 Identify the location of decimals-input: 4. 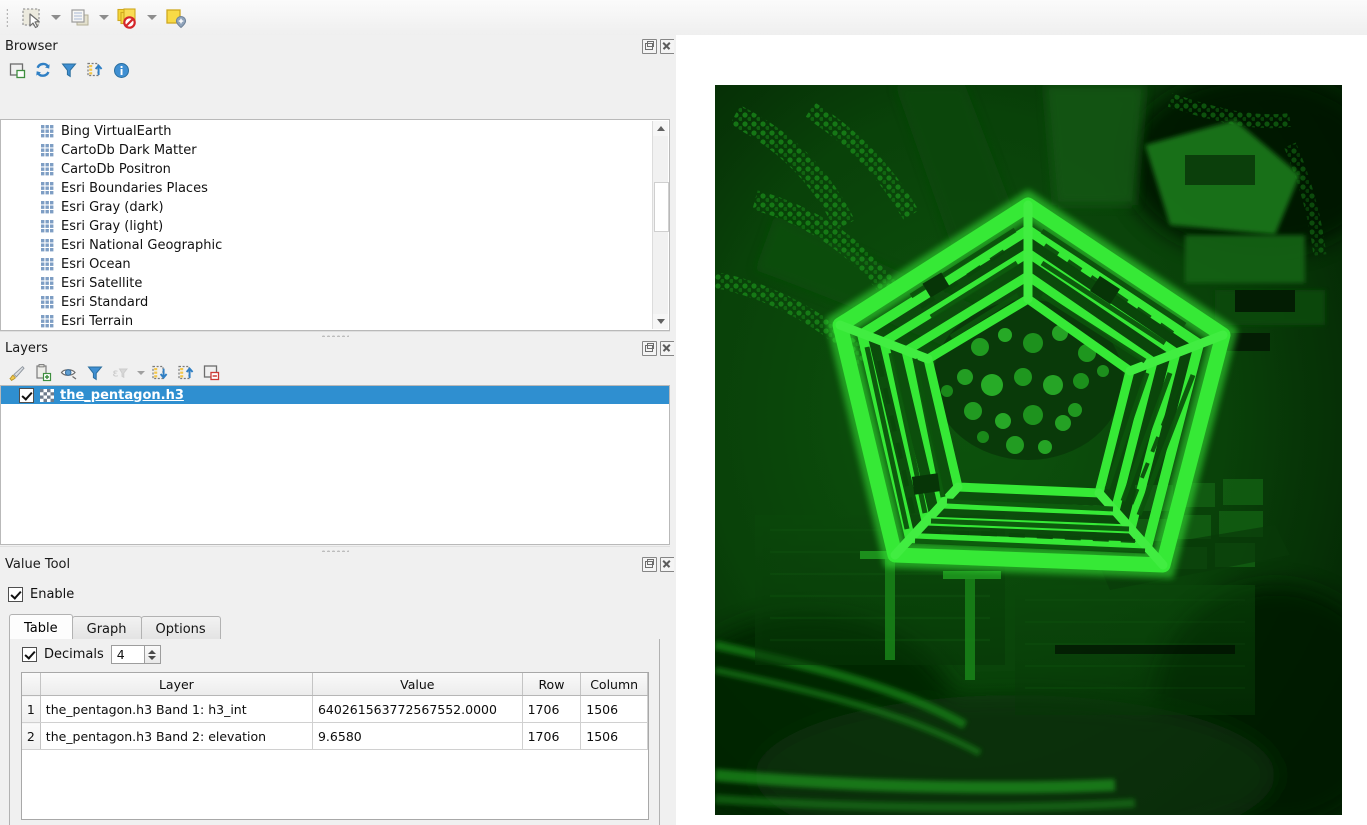
(127, 654).